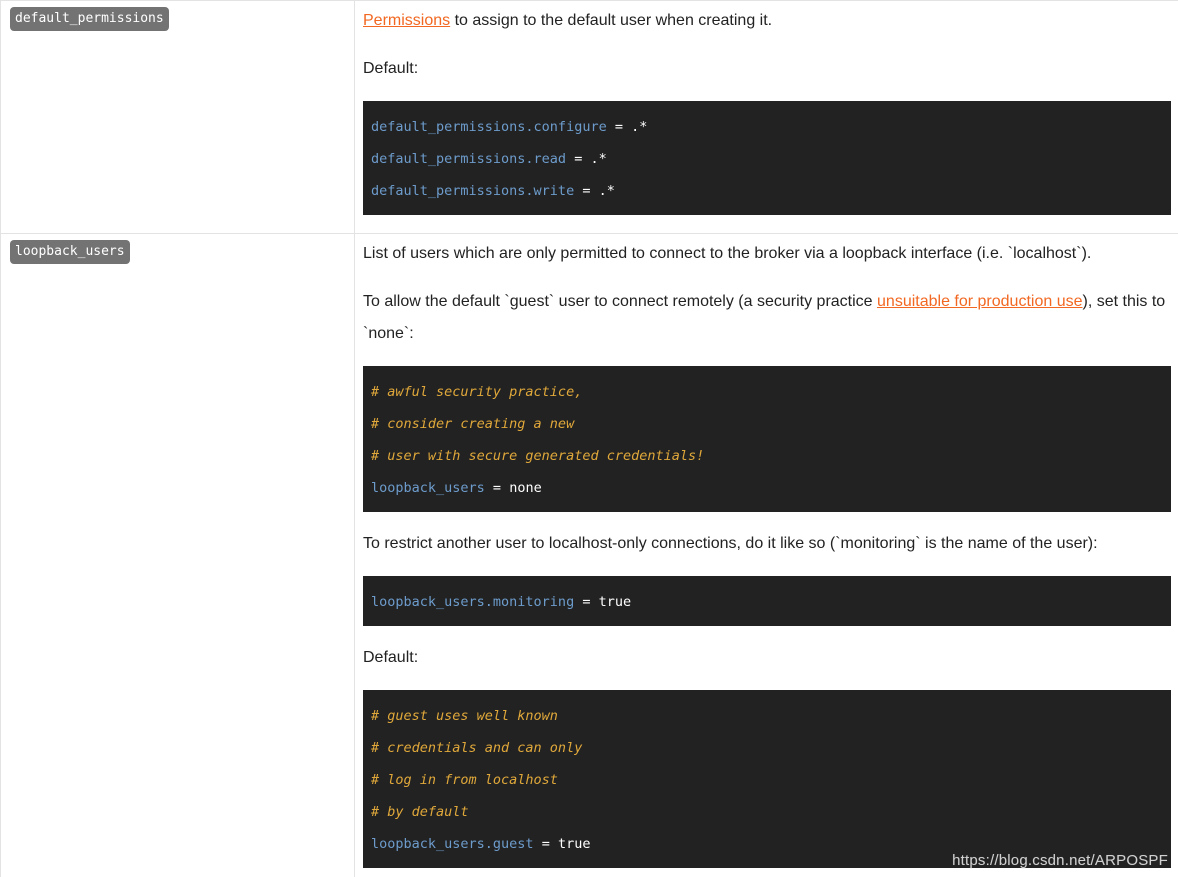 The image size is (1178, 877). I want to click on code-comment: # awful security practice,, so click(477, 392).